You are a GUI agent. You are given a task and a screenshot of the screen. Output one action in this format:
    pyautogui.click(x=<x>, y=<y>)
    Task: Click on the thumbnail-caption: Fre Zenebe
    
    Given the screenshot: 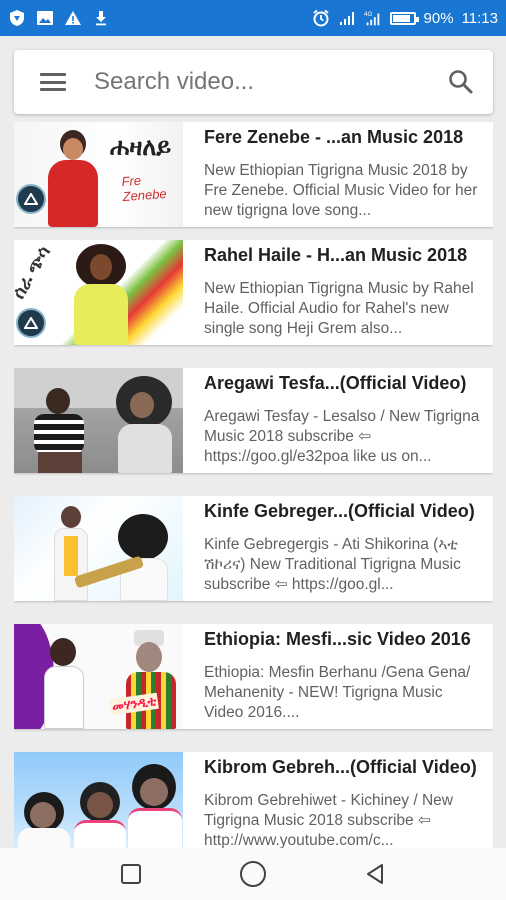 What is the action you would take?
    pyautogui.click(x=144, y=188)
    